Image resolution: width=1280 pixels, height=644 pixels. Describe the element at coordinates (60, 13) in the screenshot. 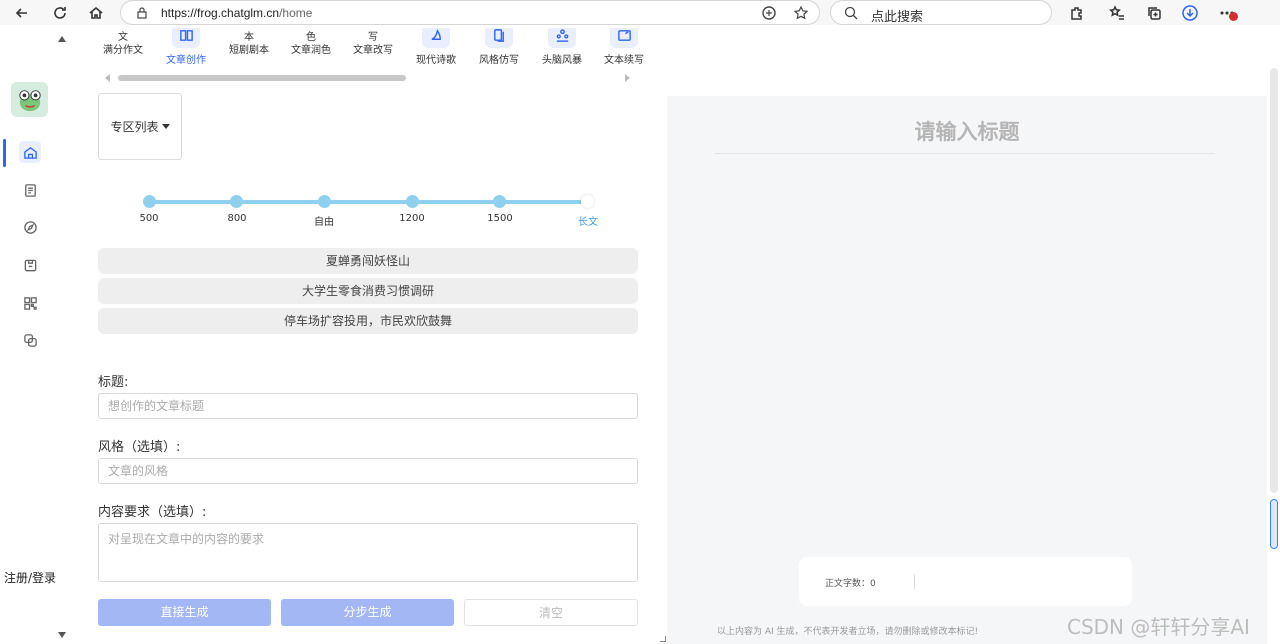

I see `refresh-icon` at that location.